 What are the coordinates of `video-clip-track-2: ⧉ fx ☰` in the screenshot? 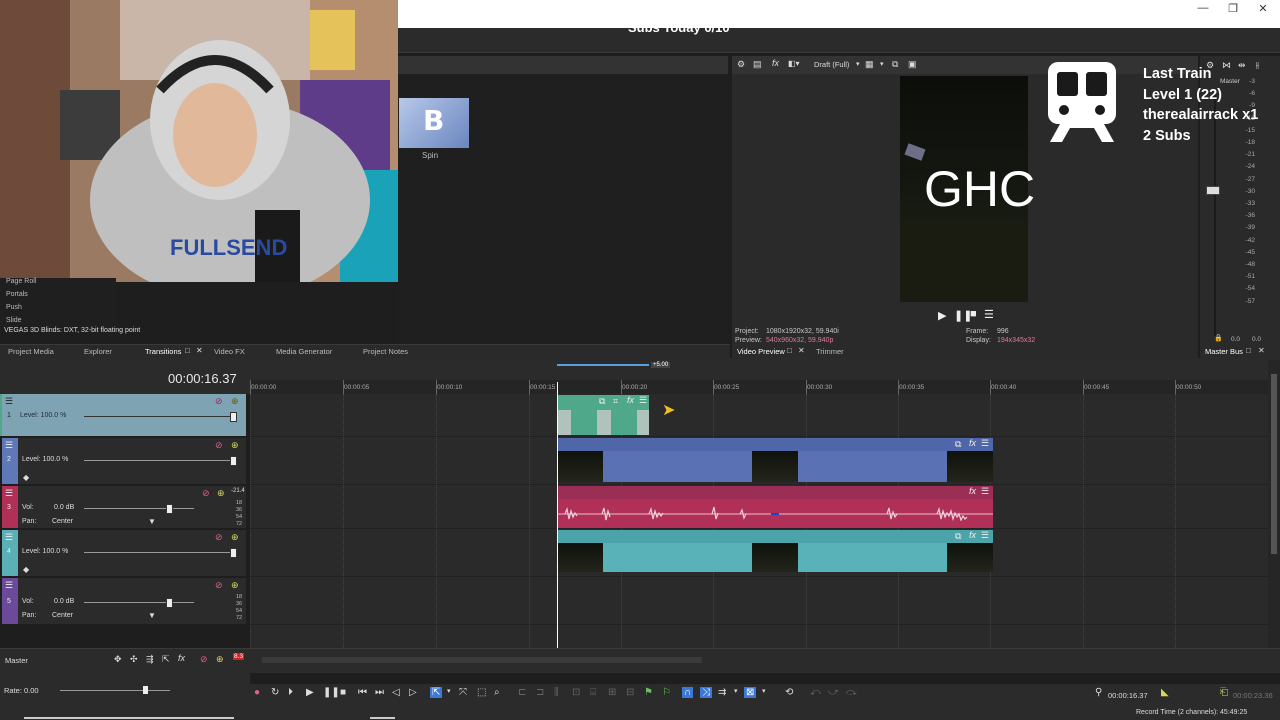 It's located at (775, 460).